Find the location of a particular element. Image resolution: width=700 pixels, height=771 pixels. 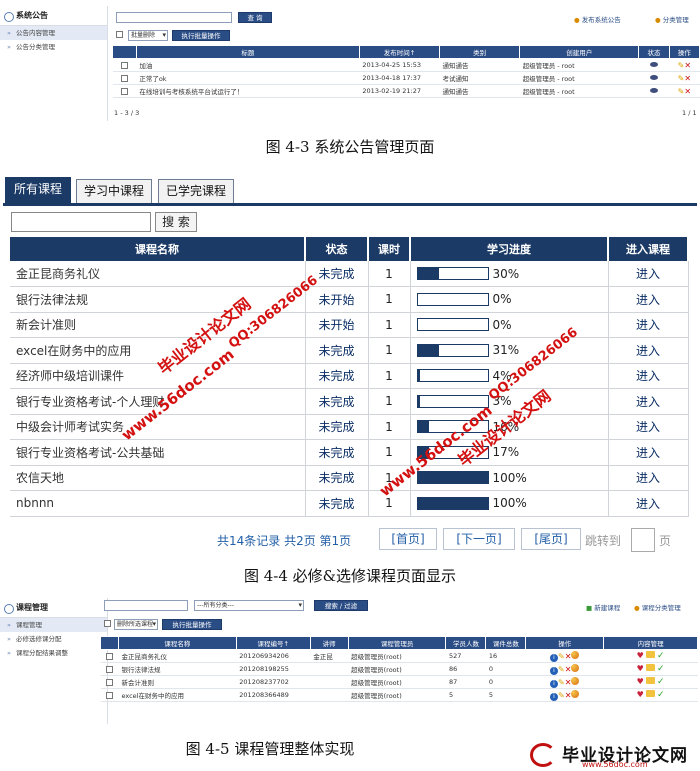

pager-last-button: [尾页] is located at coordinates (551, 539).